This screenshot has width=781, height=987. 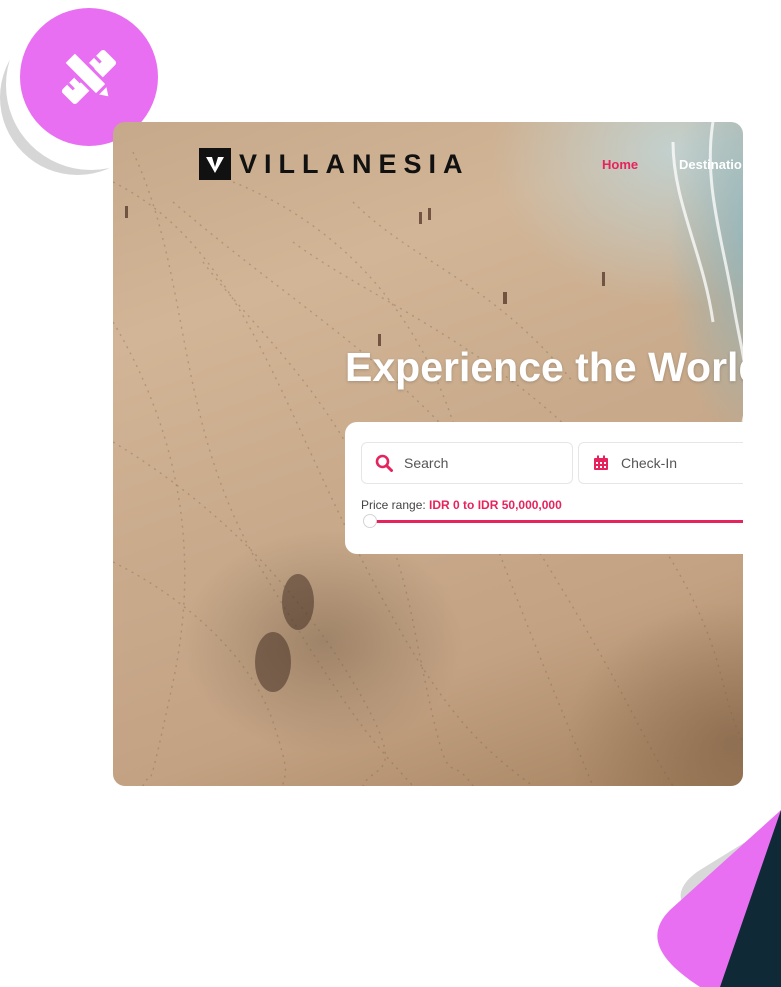 I want to click on price-range-caption: Price range:, so click(x=393, y=505).